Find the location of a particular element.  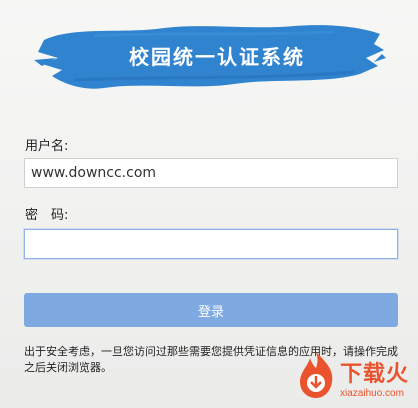

username-label: 用户名: is located at coordinates (47, 146).